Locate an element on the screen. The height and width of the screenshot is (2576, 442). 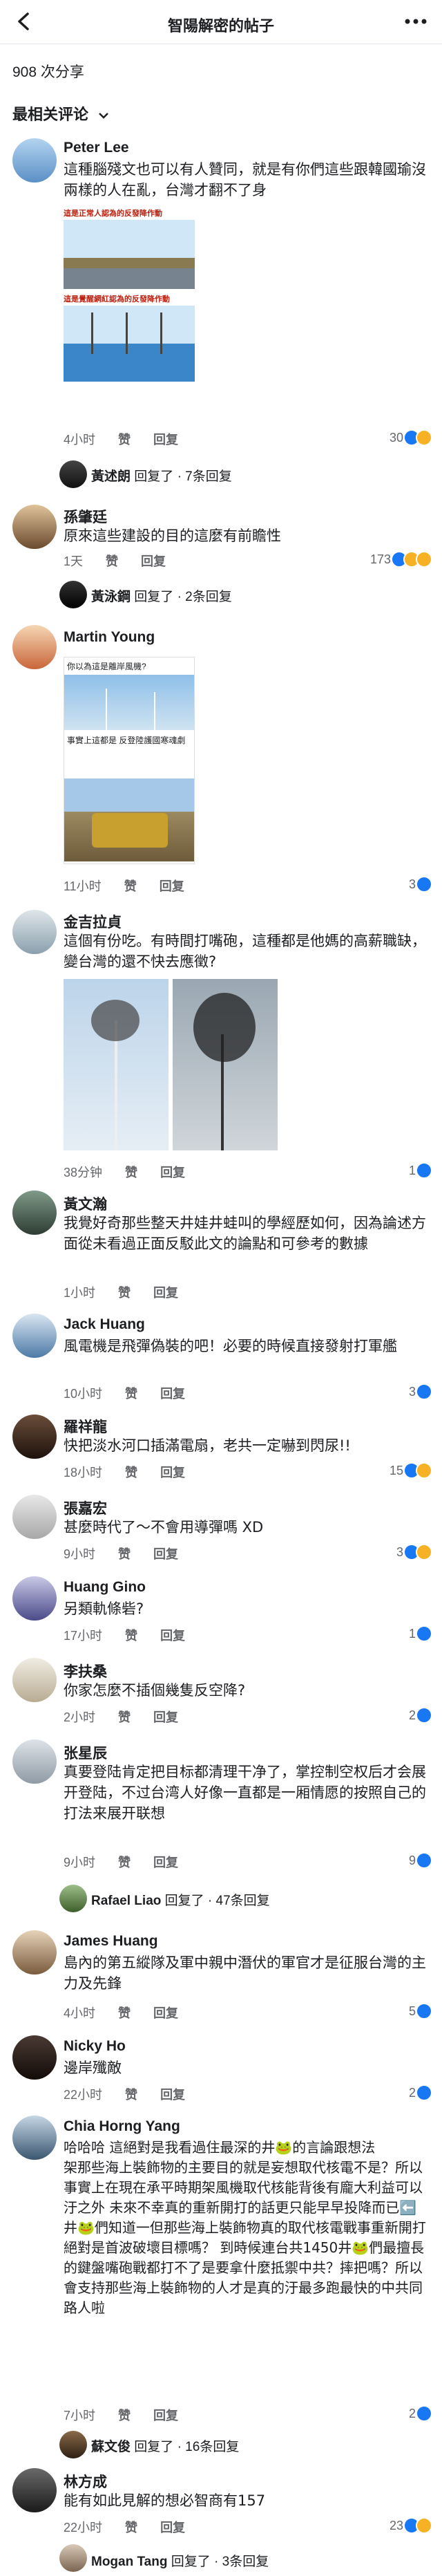
reaction-count: 3 is located at coordinates (412, 1391).